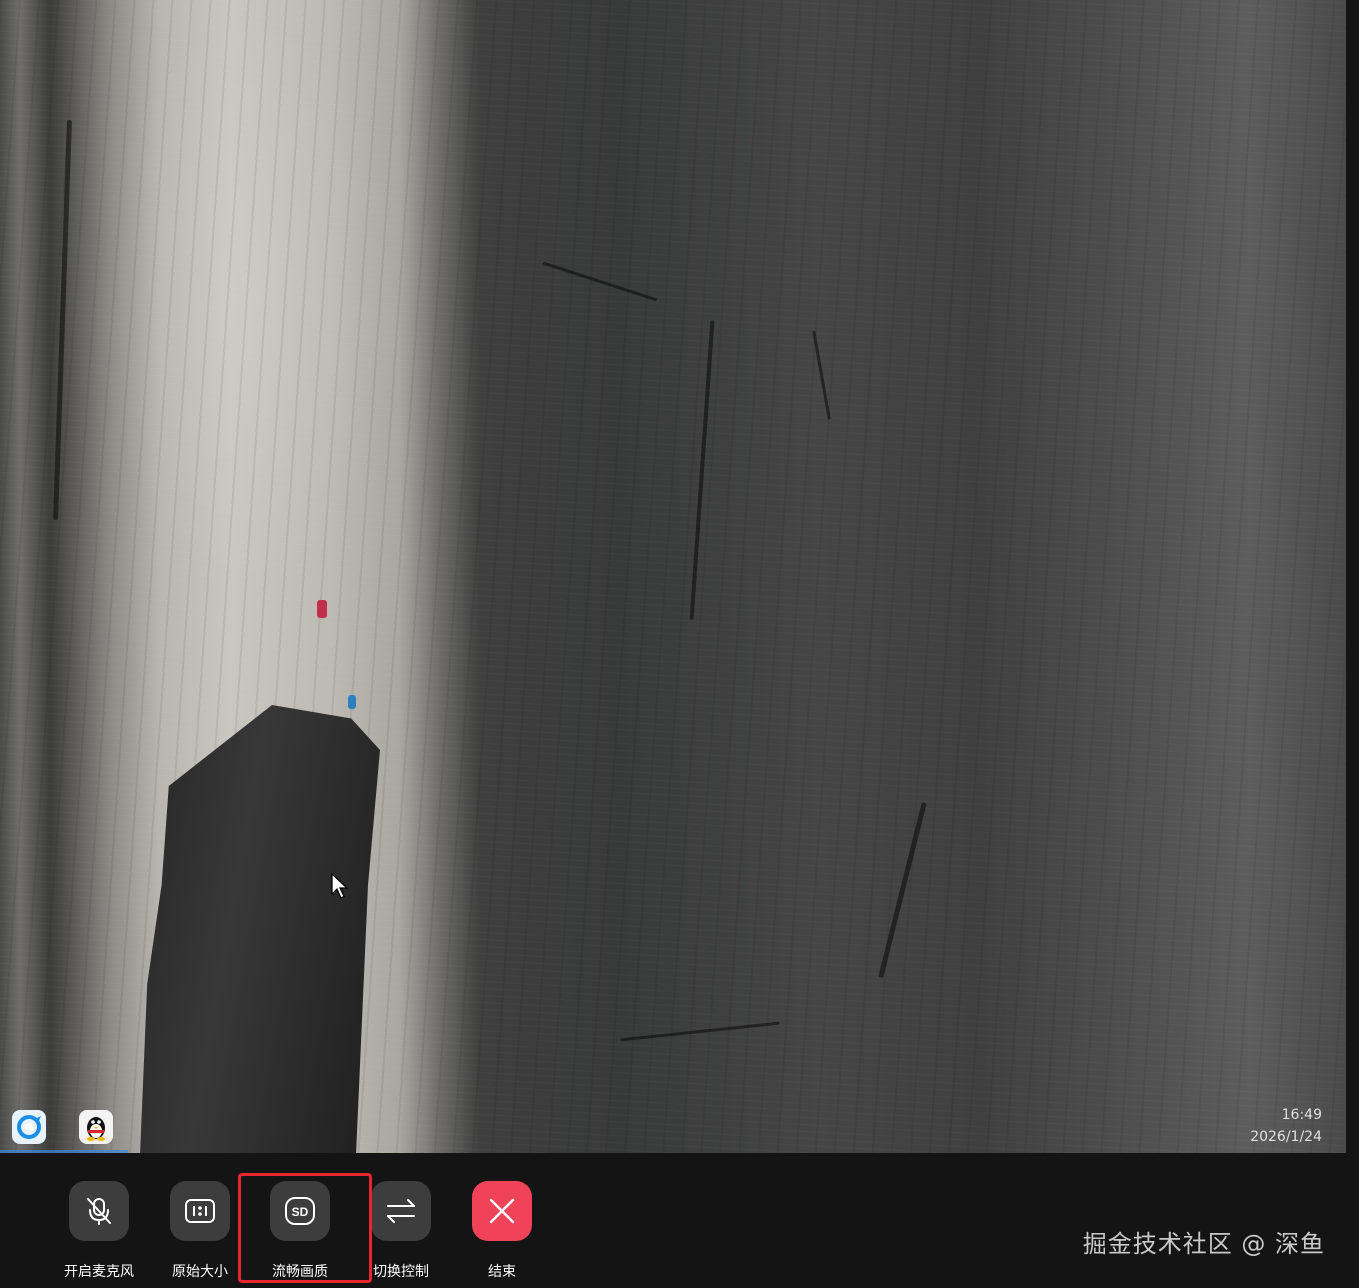 This screenshot has width=1359, height=1288. What do you see at coordinates (1301, 1115) in the screenshot?
I see `clock-time: 16:49` at bounding box center [1301, 1115].